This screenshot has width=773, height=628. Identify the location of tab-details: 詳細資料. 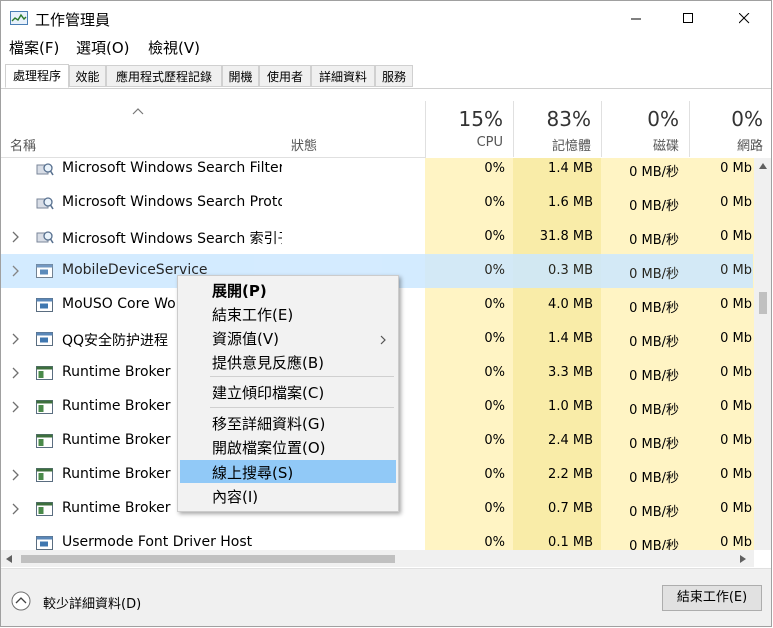
(343, 76).